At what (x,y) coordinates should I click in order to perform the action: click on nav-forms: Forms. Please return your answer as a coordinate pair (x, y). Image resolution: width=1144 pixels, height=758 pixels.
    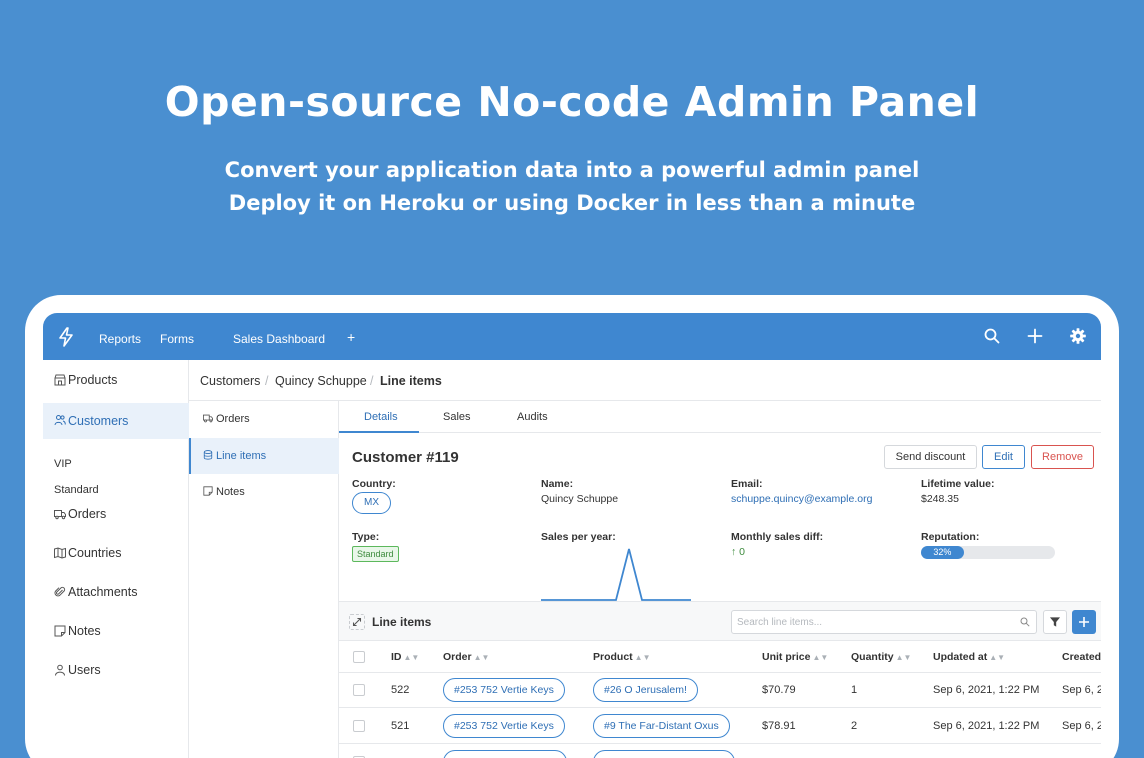
    Looking at the image, I should click on (177, 339).